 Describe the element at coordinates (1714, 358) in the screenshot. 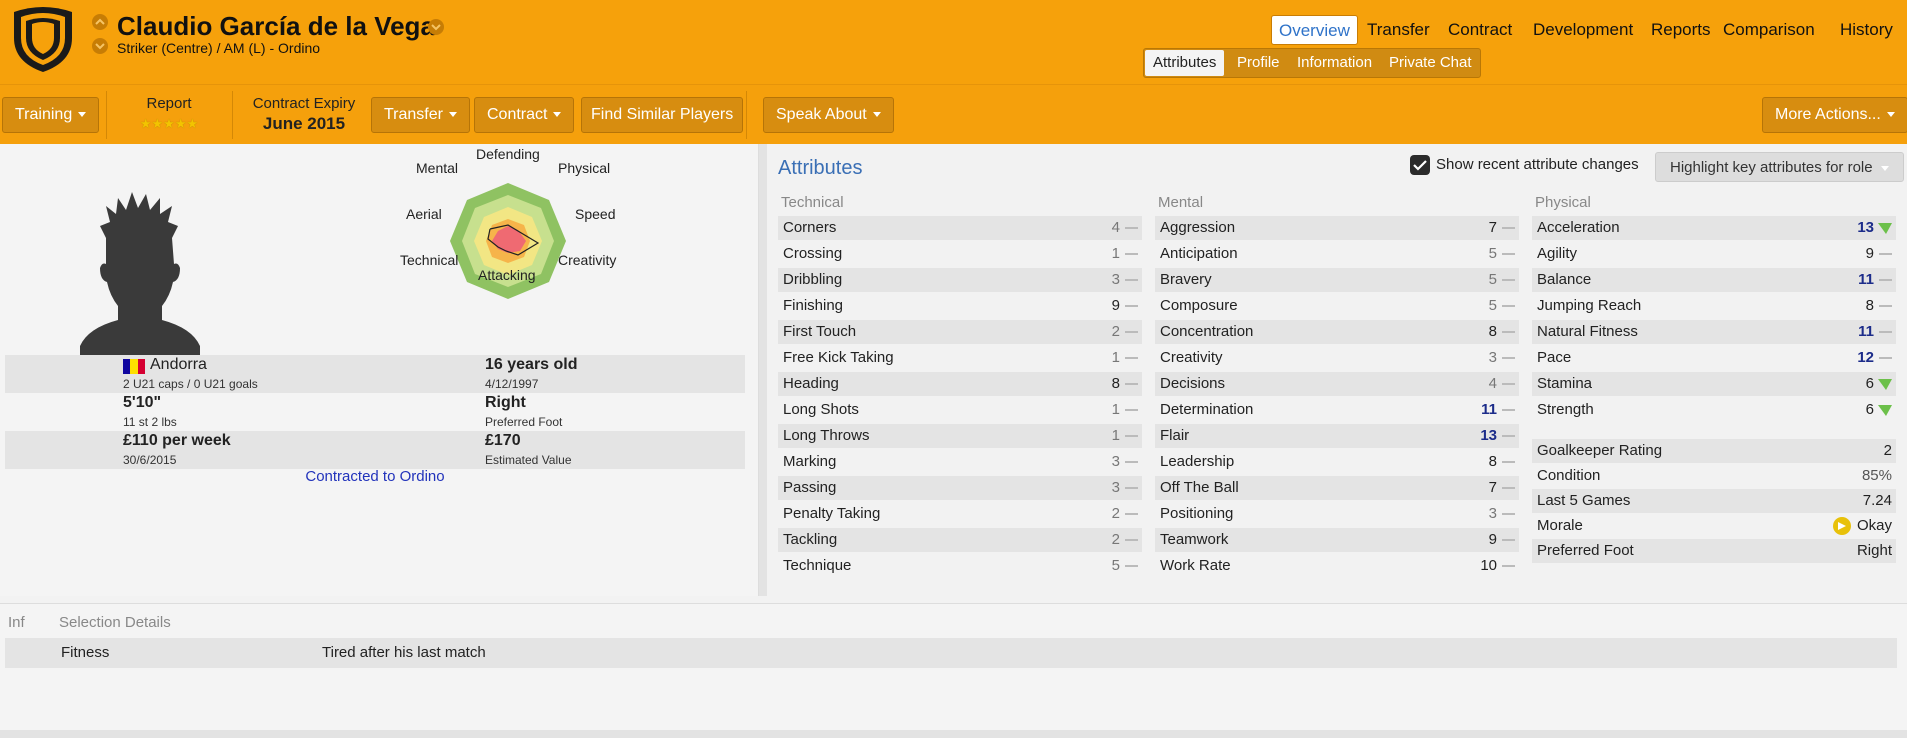

I see `physical-attribute-row: Pace 12` at that location.